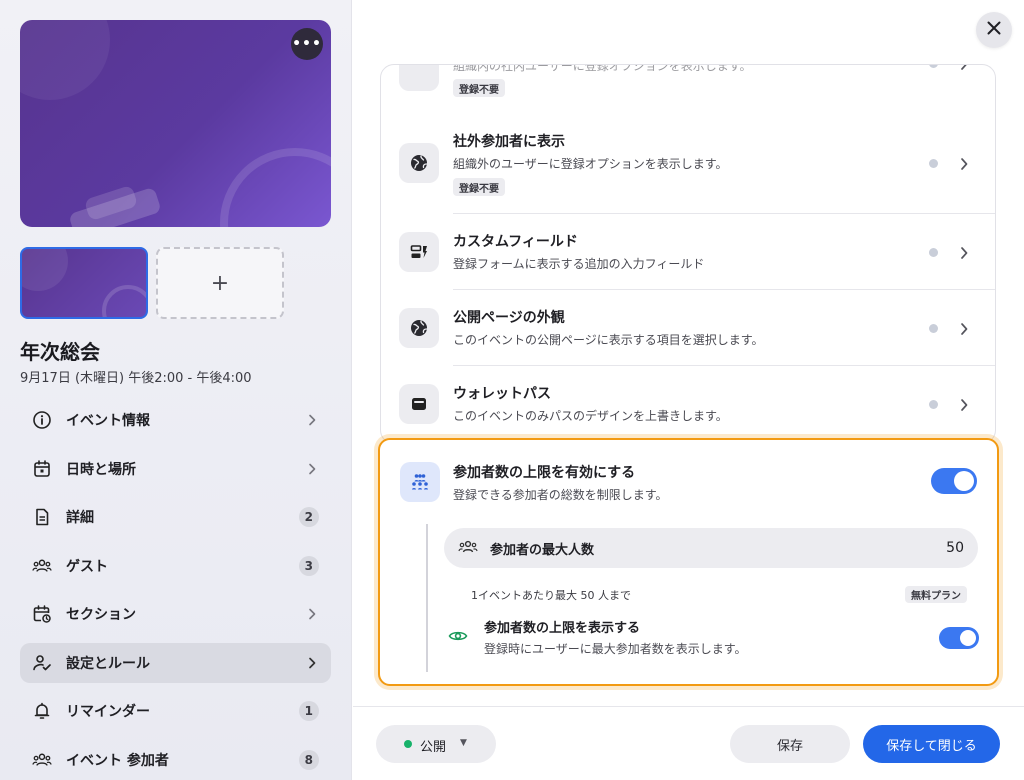 The image size is (1024, 780). Describe the element at coordinates (87, 566) in the screenshot. I see `nav-label: ゲスト` at that location.